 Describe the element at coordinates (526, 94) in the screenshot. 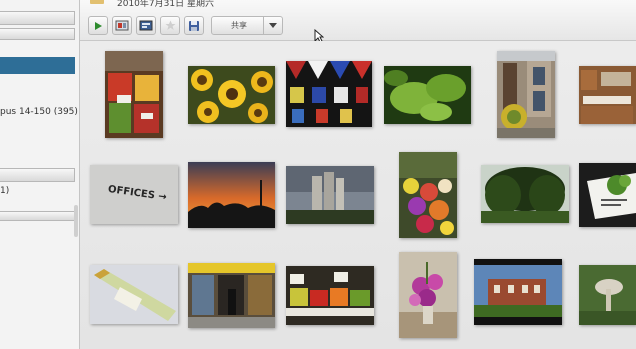

I see `photo-house-flowers` at that location.